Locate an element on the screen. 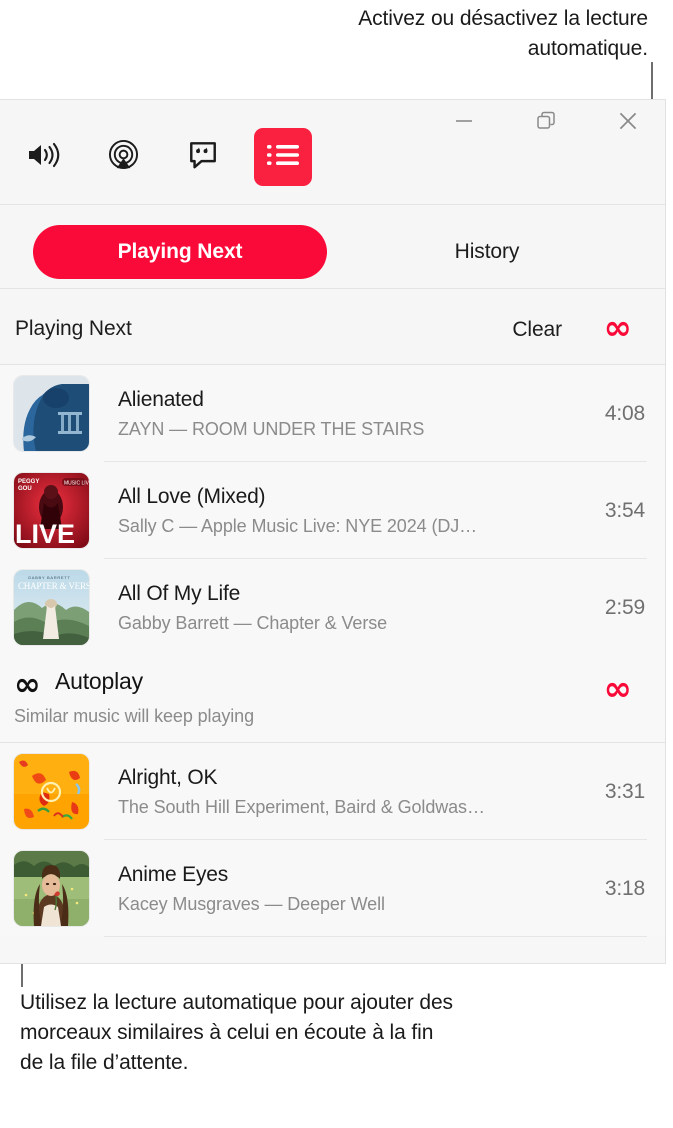 Image resolution: width=673 pixels, height=1128 pixels. section-header: Playing Next Clear ∞ is located at coordinates (332, 327).